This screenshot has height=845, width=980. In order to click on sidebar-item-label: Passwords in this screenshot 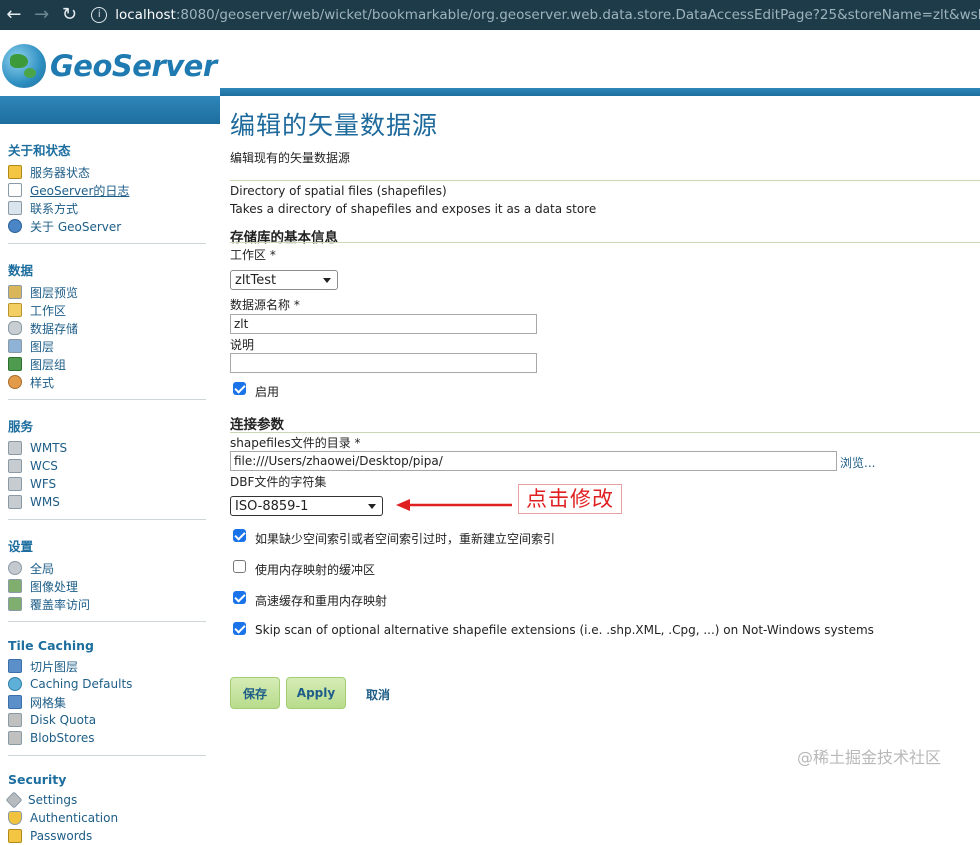, I will do `click(61, 836)`.